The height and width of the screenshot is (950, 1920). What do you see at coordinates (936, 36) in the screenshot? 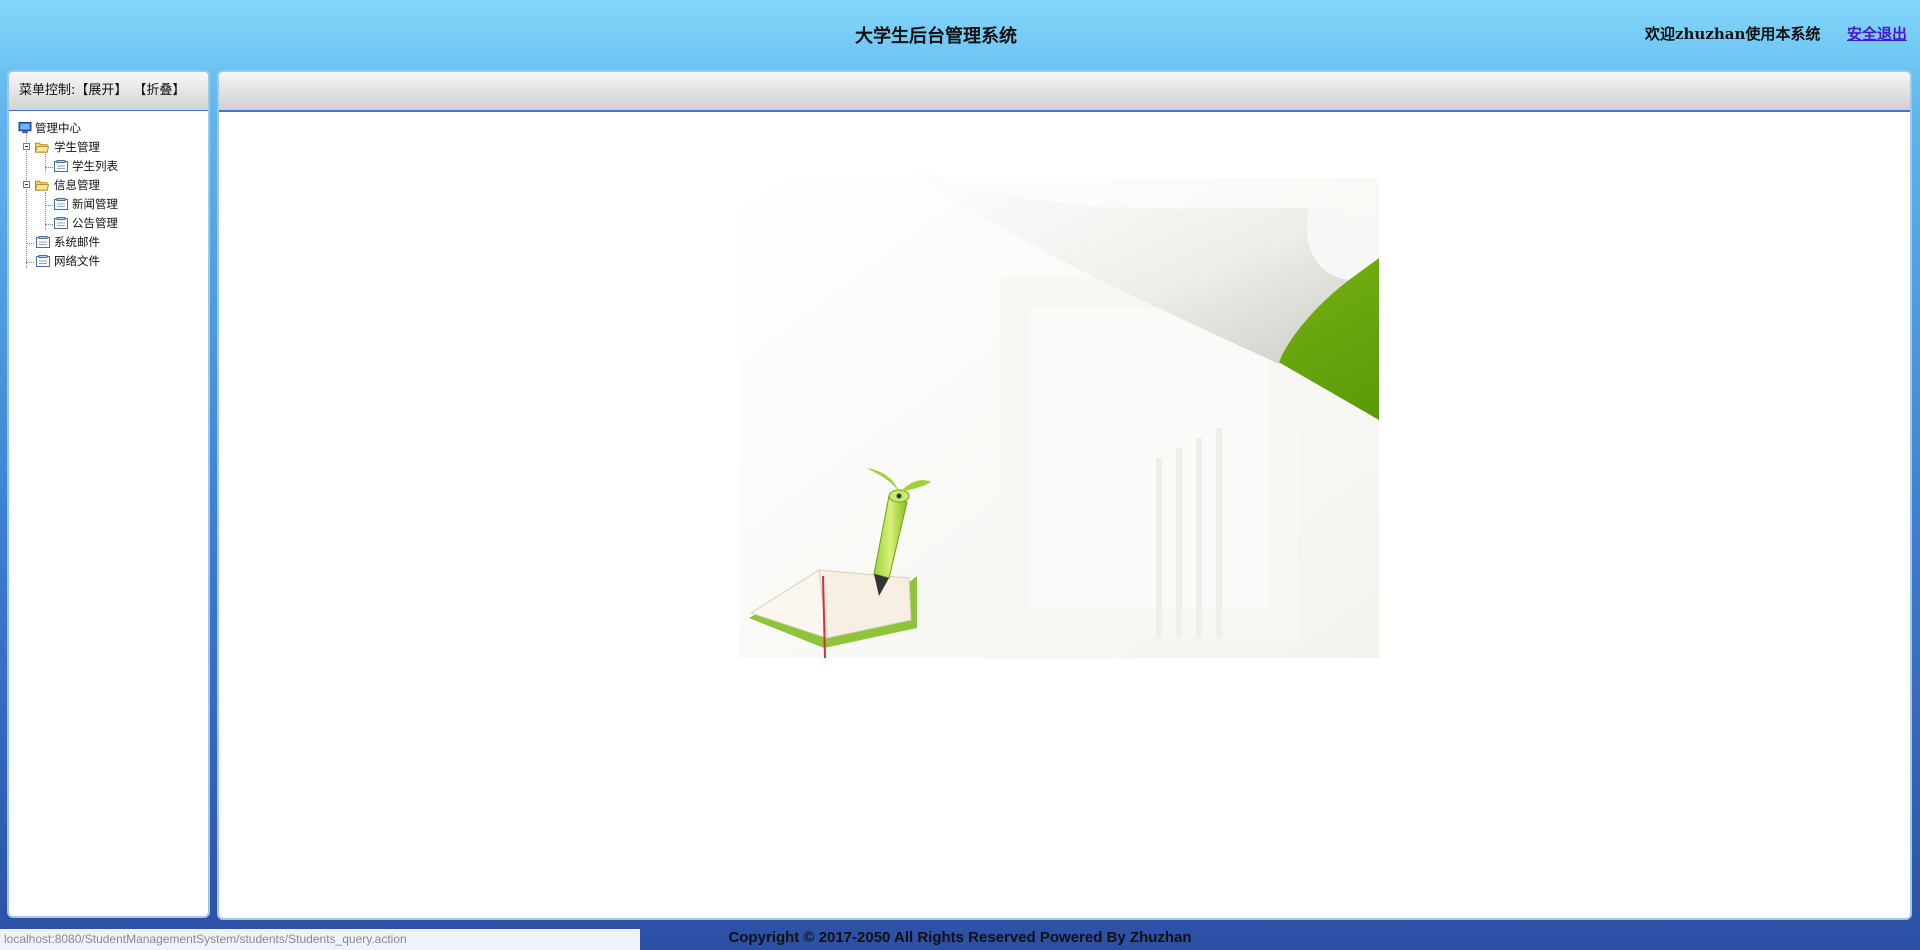
I see `page-title: 大学生后台管理系统` at bounding box center [936, 36].